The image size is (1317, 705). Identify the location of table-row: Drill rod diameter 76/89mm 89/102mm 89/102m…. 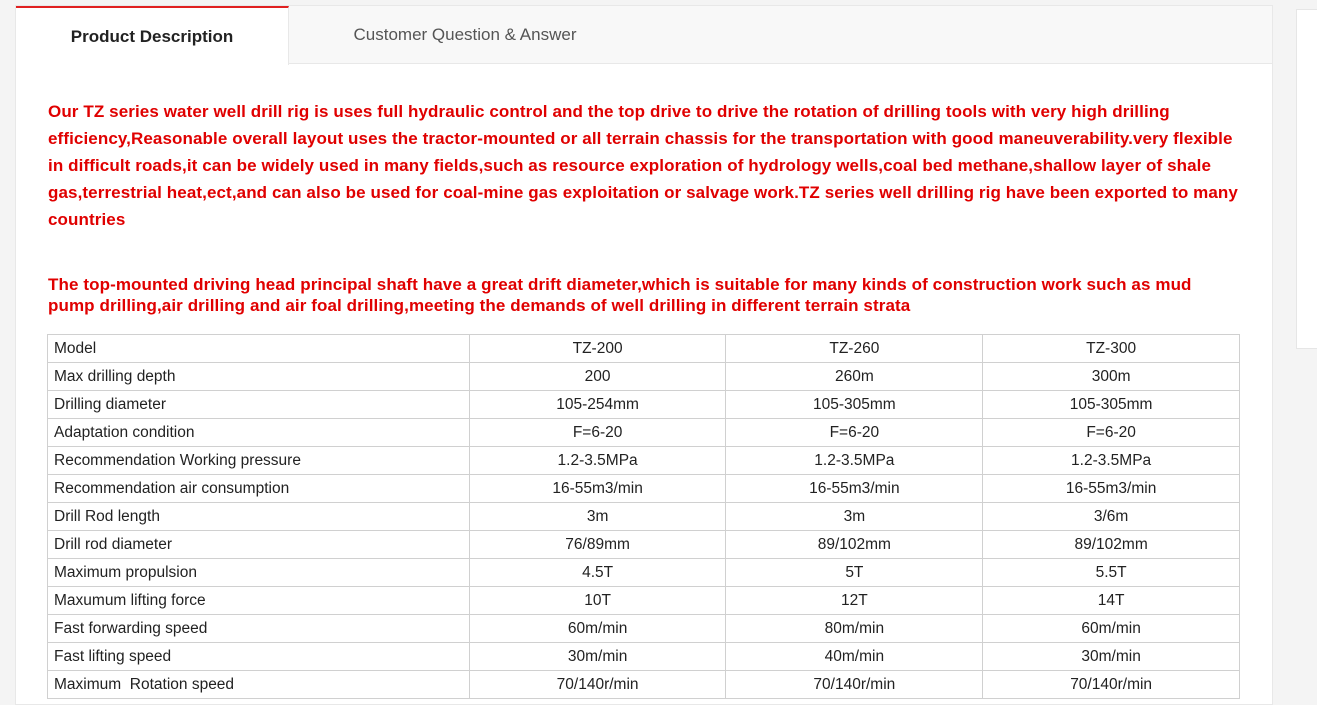
(643, 544).